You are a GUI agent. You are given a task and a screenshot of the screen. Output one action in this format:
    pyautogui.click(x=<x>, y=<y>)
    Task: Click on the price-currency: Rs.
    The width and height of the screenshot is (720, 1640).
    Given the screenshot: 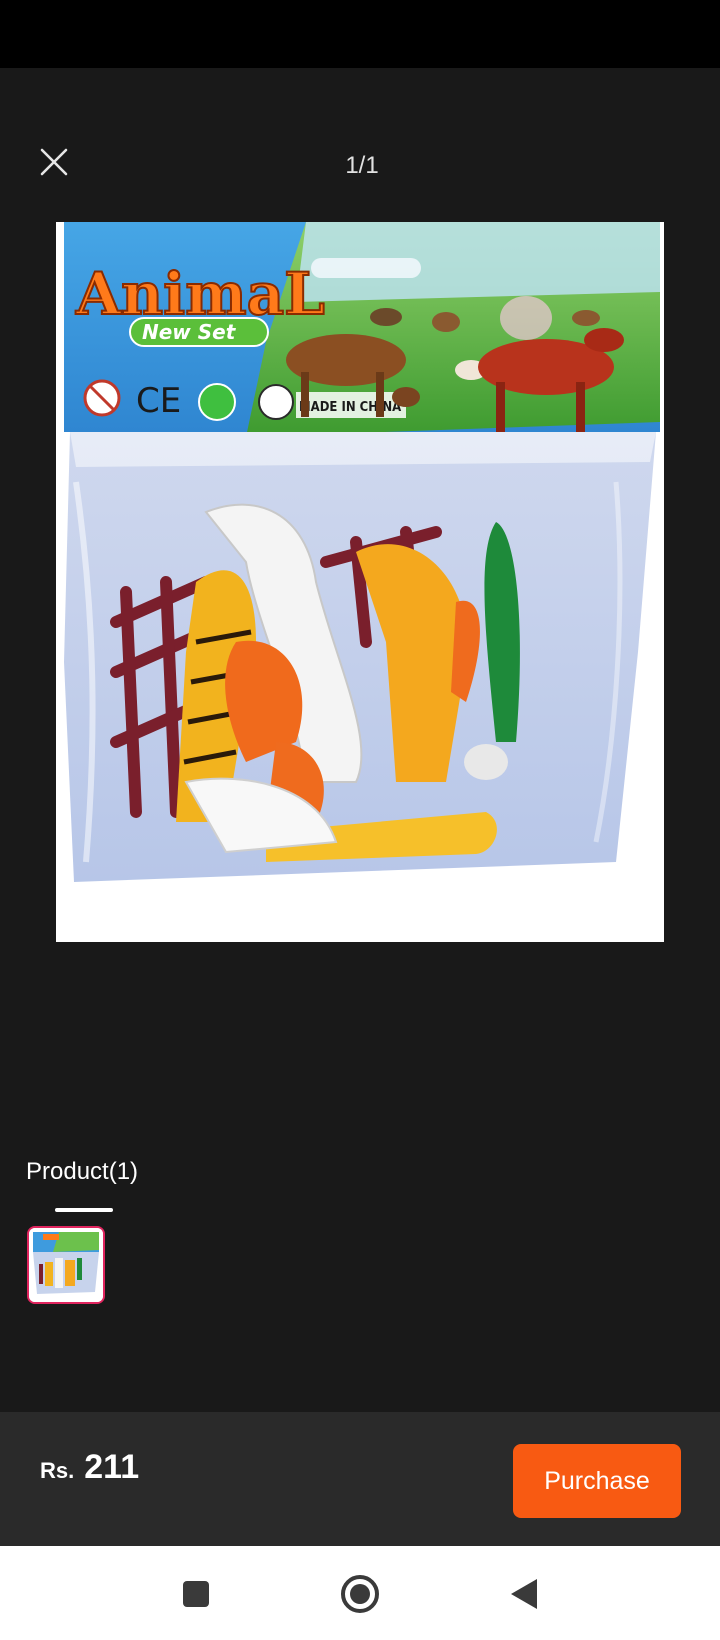 What is the action you would take?
    pyautogui.click(x=57, y=1470)
    